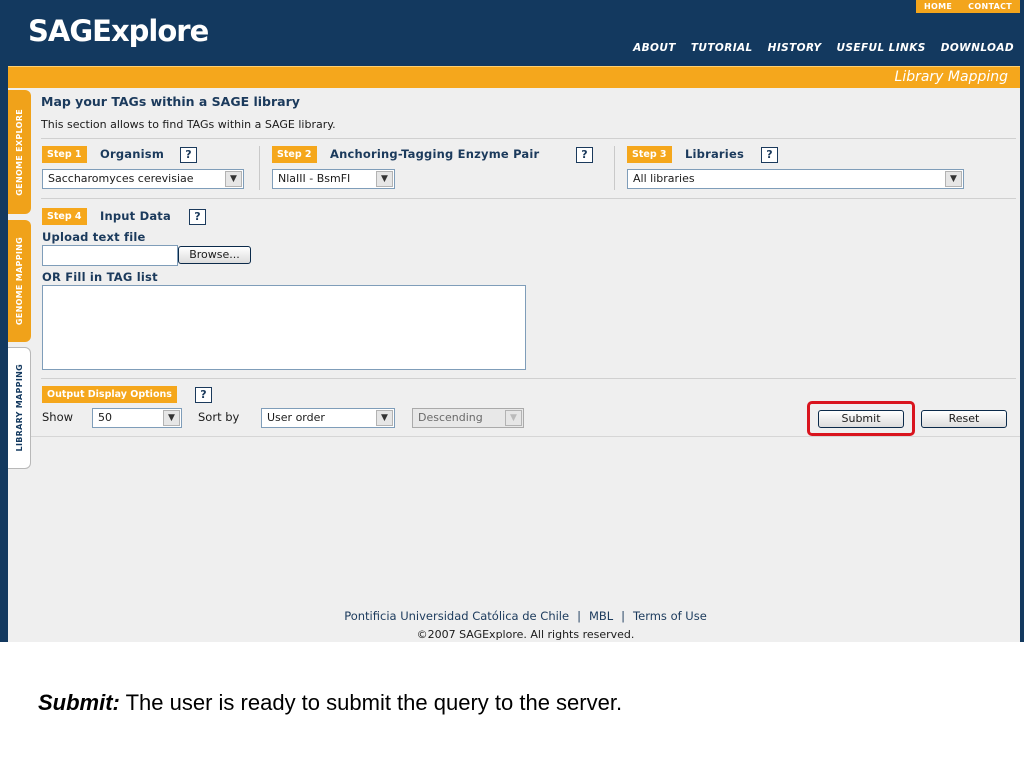 The height and width of the screenshot is (768, 1024). Describe the element at coordinates (4, 354) in the screenshot. I see `left-frame-strip` at that location.